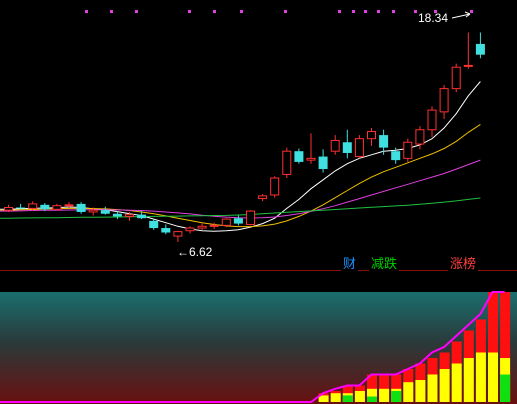 The height and width of the screenshot is (404, 517). Describe the element at coordinates (350, 264) in the screenshot. I see `tag-finance: 财` at that location.